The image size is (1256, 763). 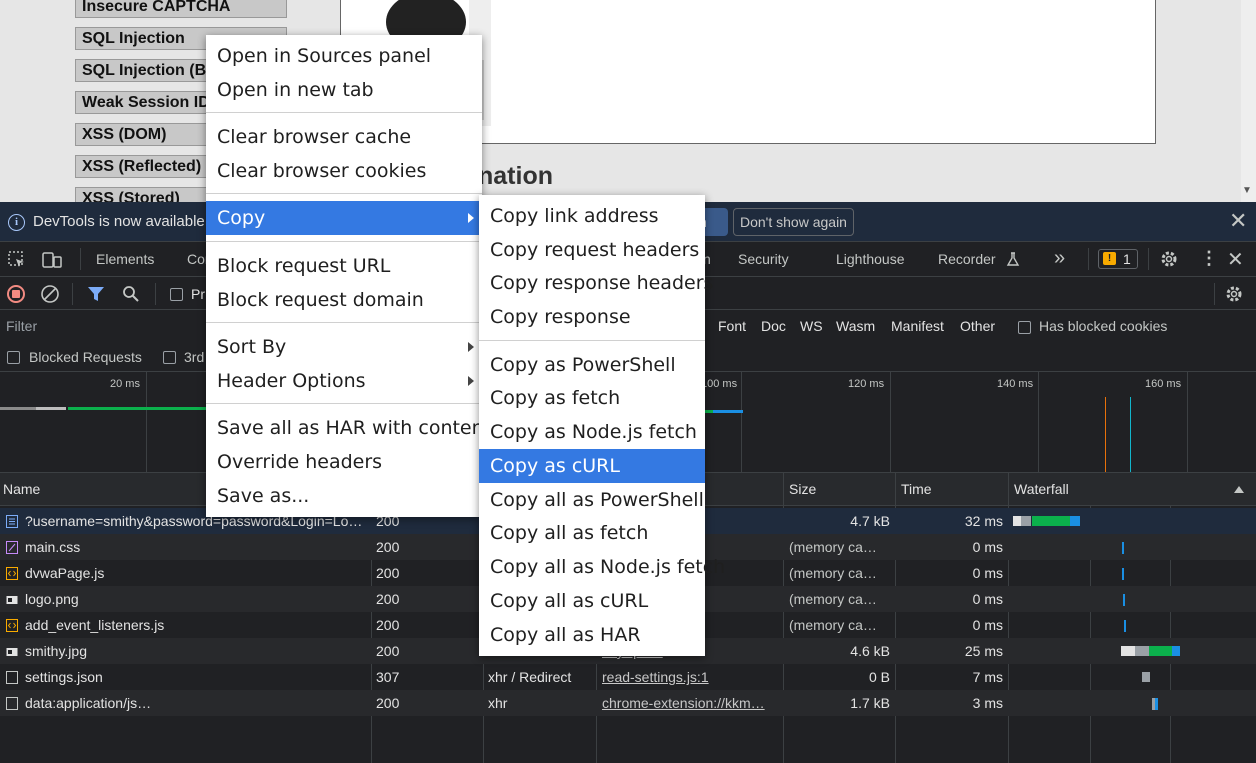 What do you see at coordinates (592, 317) in the screenshot?
I see `menu-copy-response: Copy response` at bounding box center [592, 317].